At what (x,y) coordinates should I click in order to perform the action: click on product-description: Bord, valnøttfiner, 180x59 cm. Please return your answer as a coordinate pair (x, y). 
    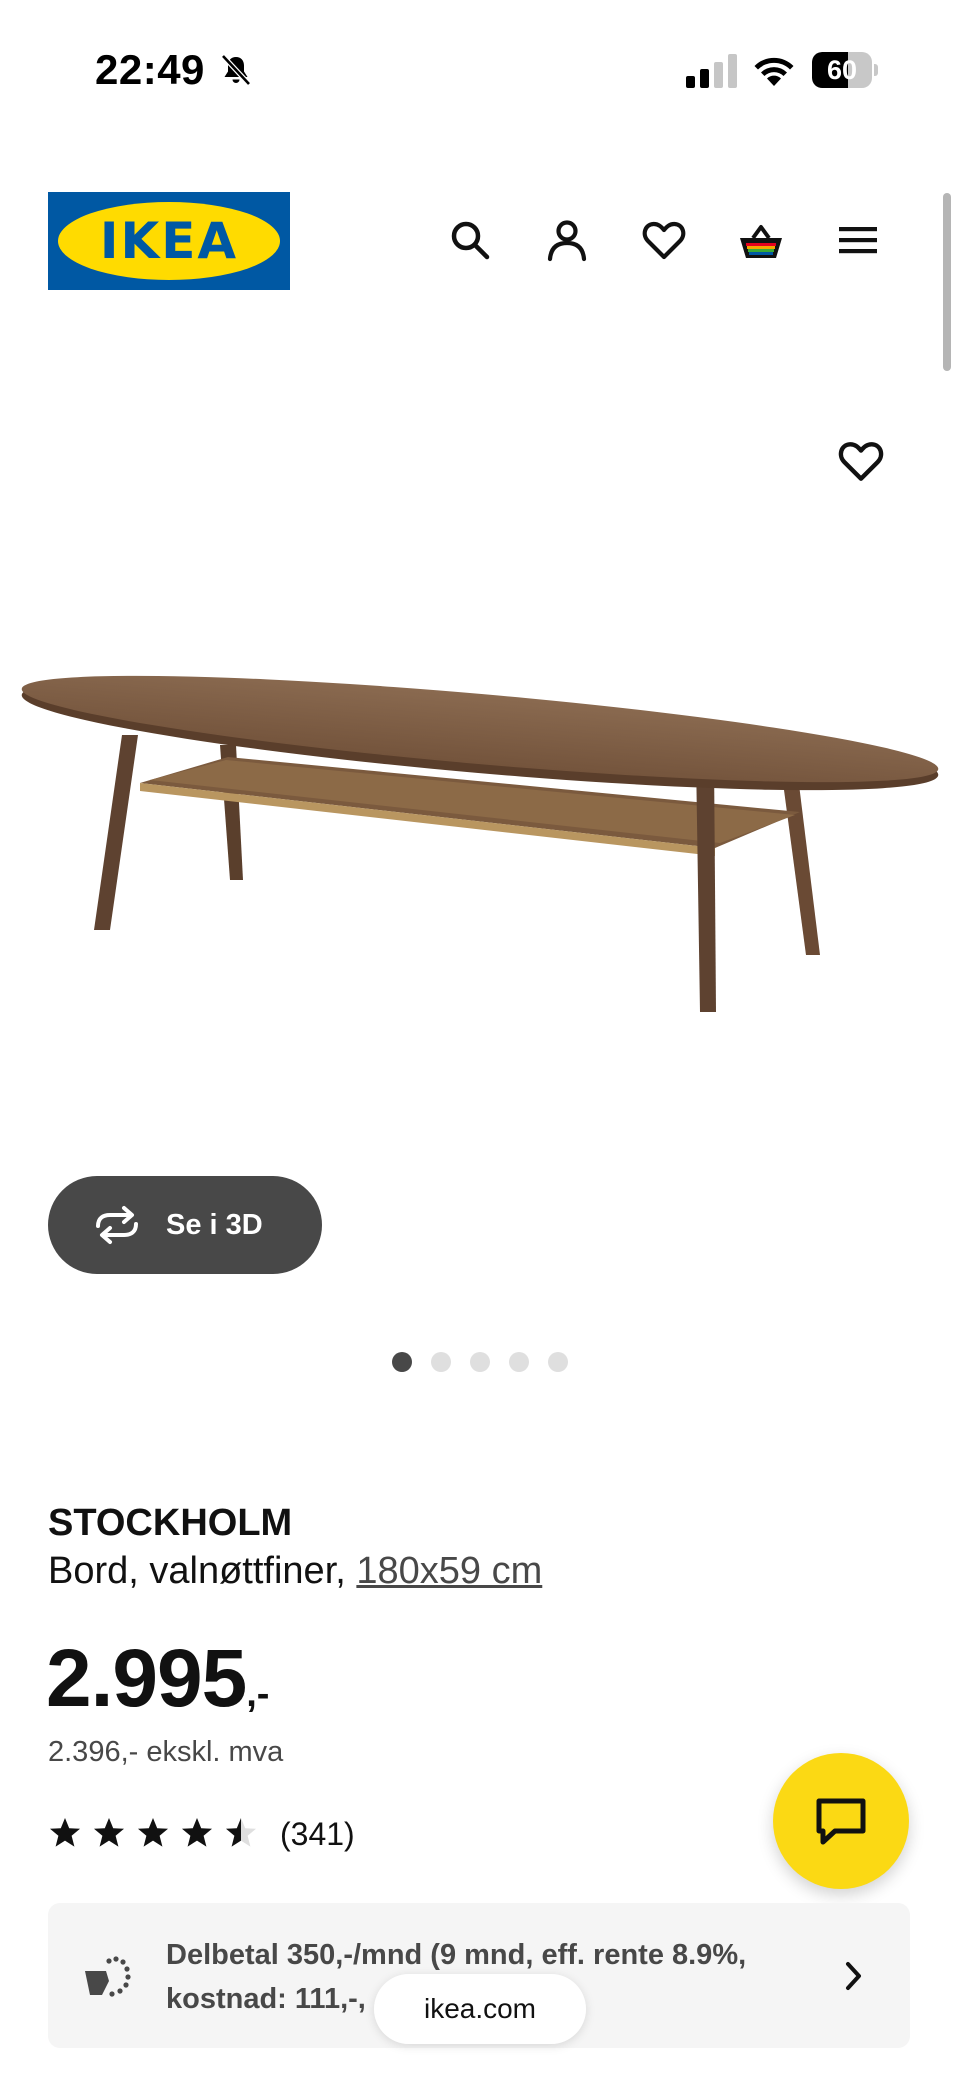
    Looking at the image, I should click on (295, 1571).